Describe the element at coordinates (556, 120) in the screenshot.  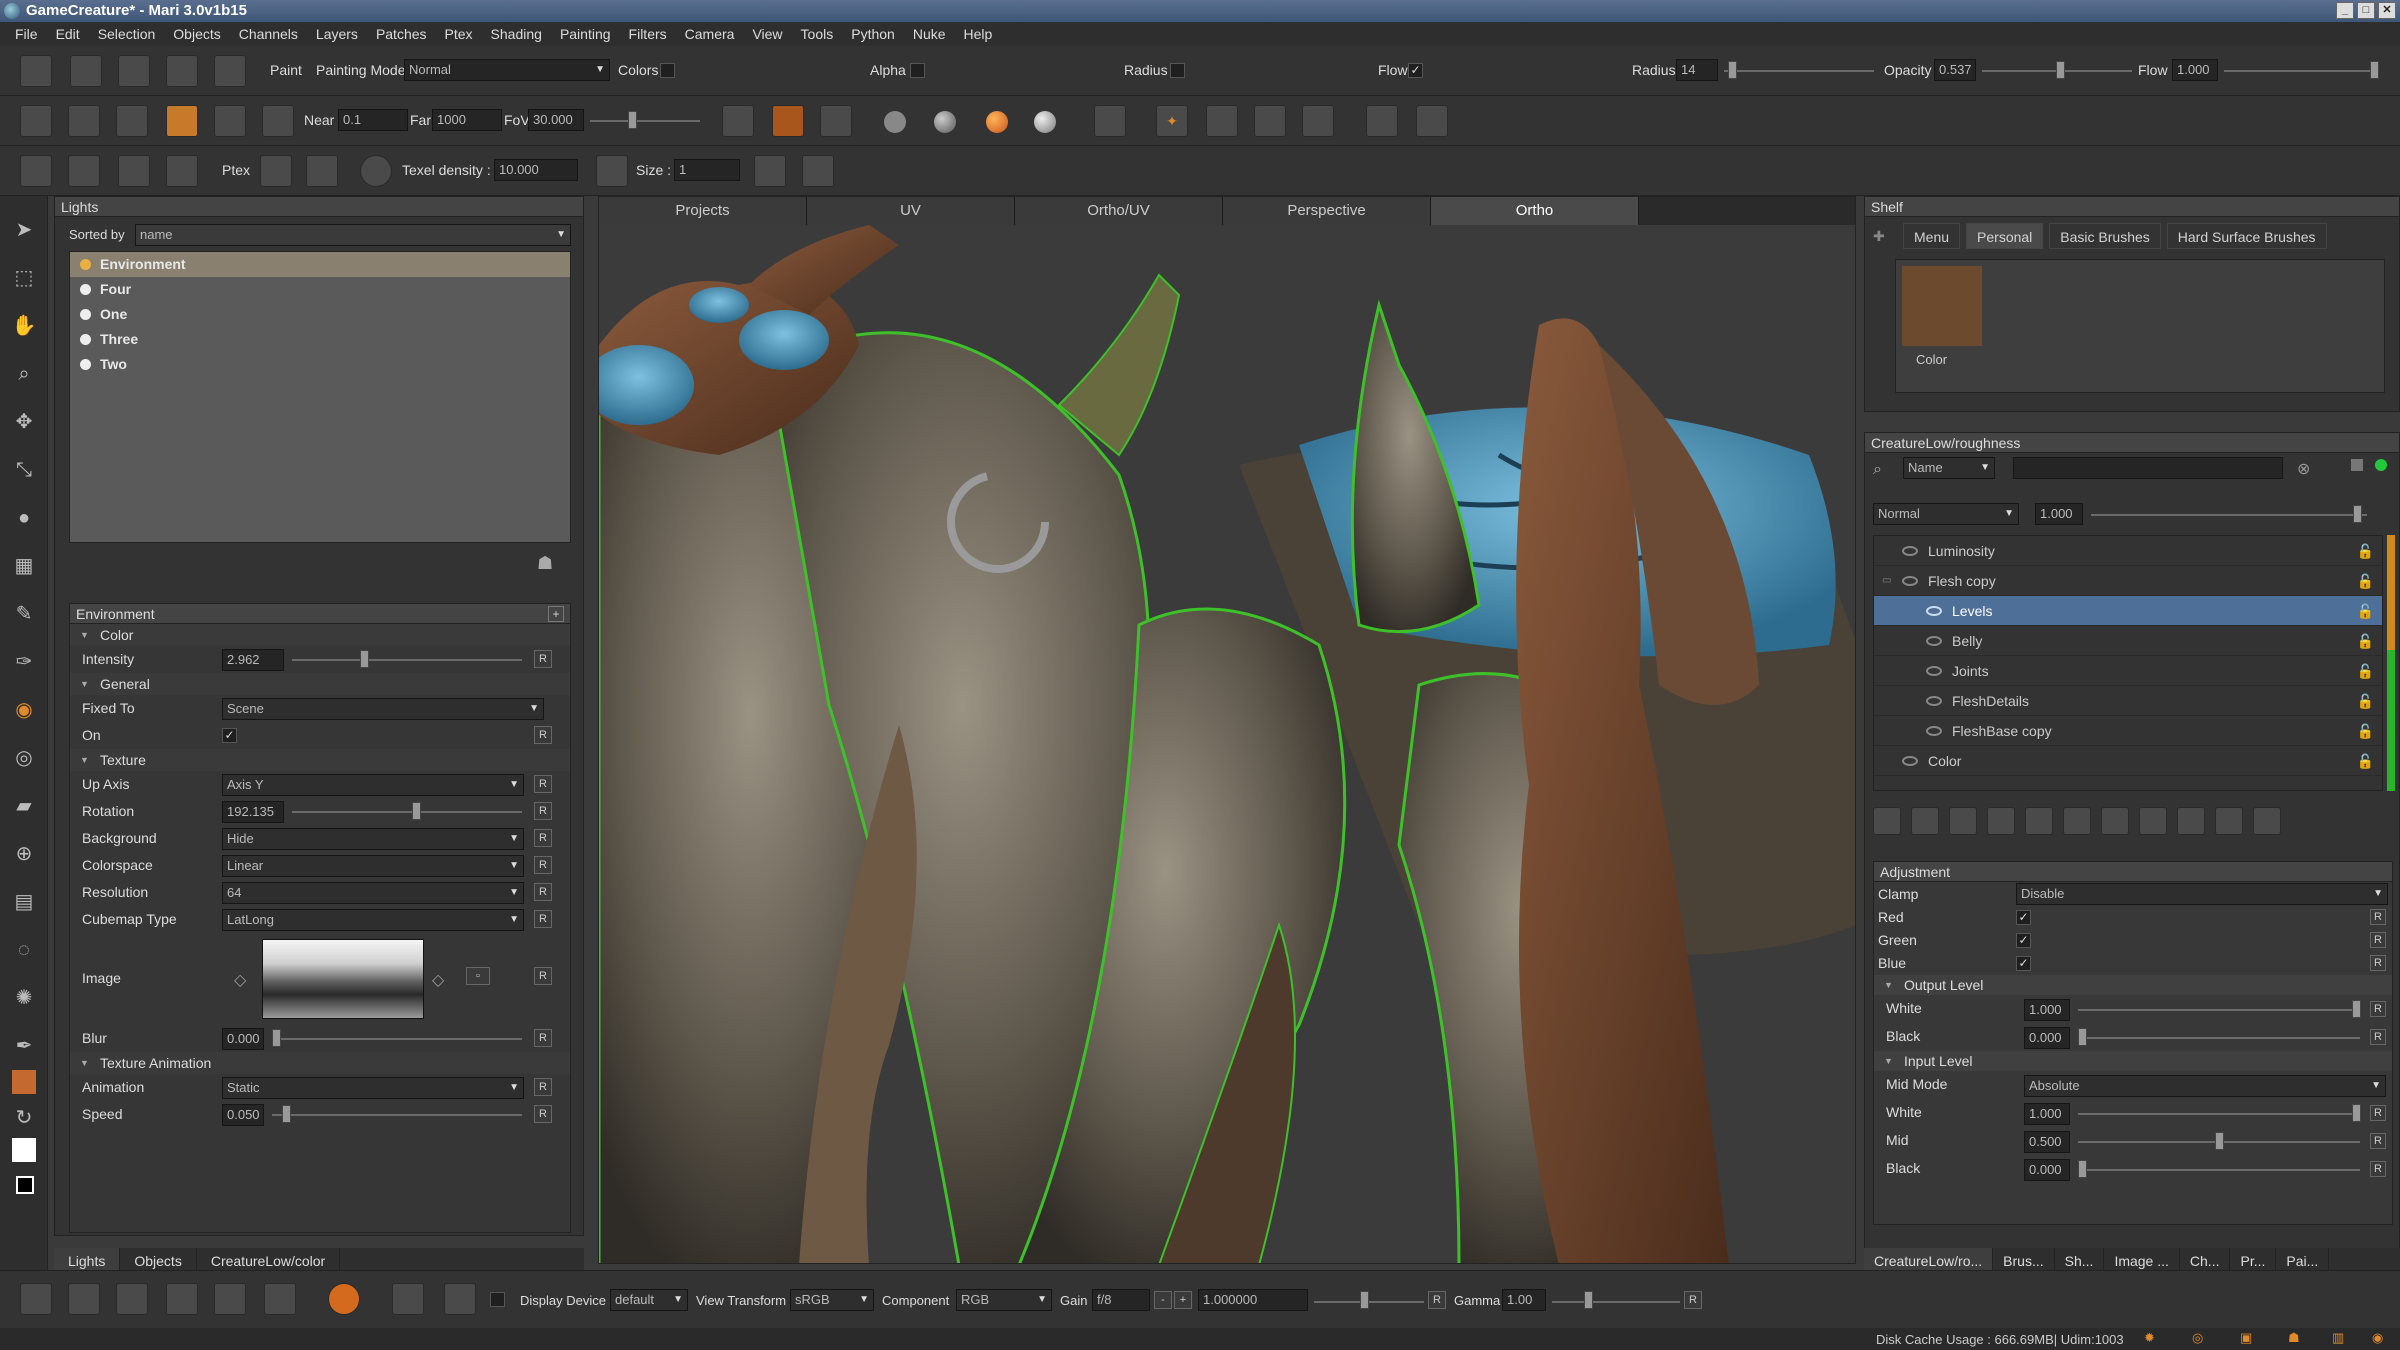
I see `fov-field: 30.000` at that location.